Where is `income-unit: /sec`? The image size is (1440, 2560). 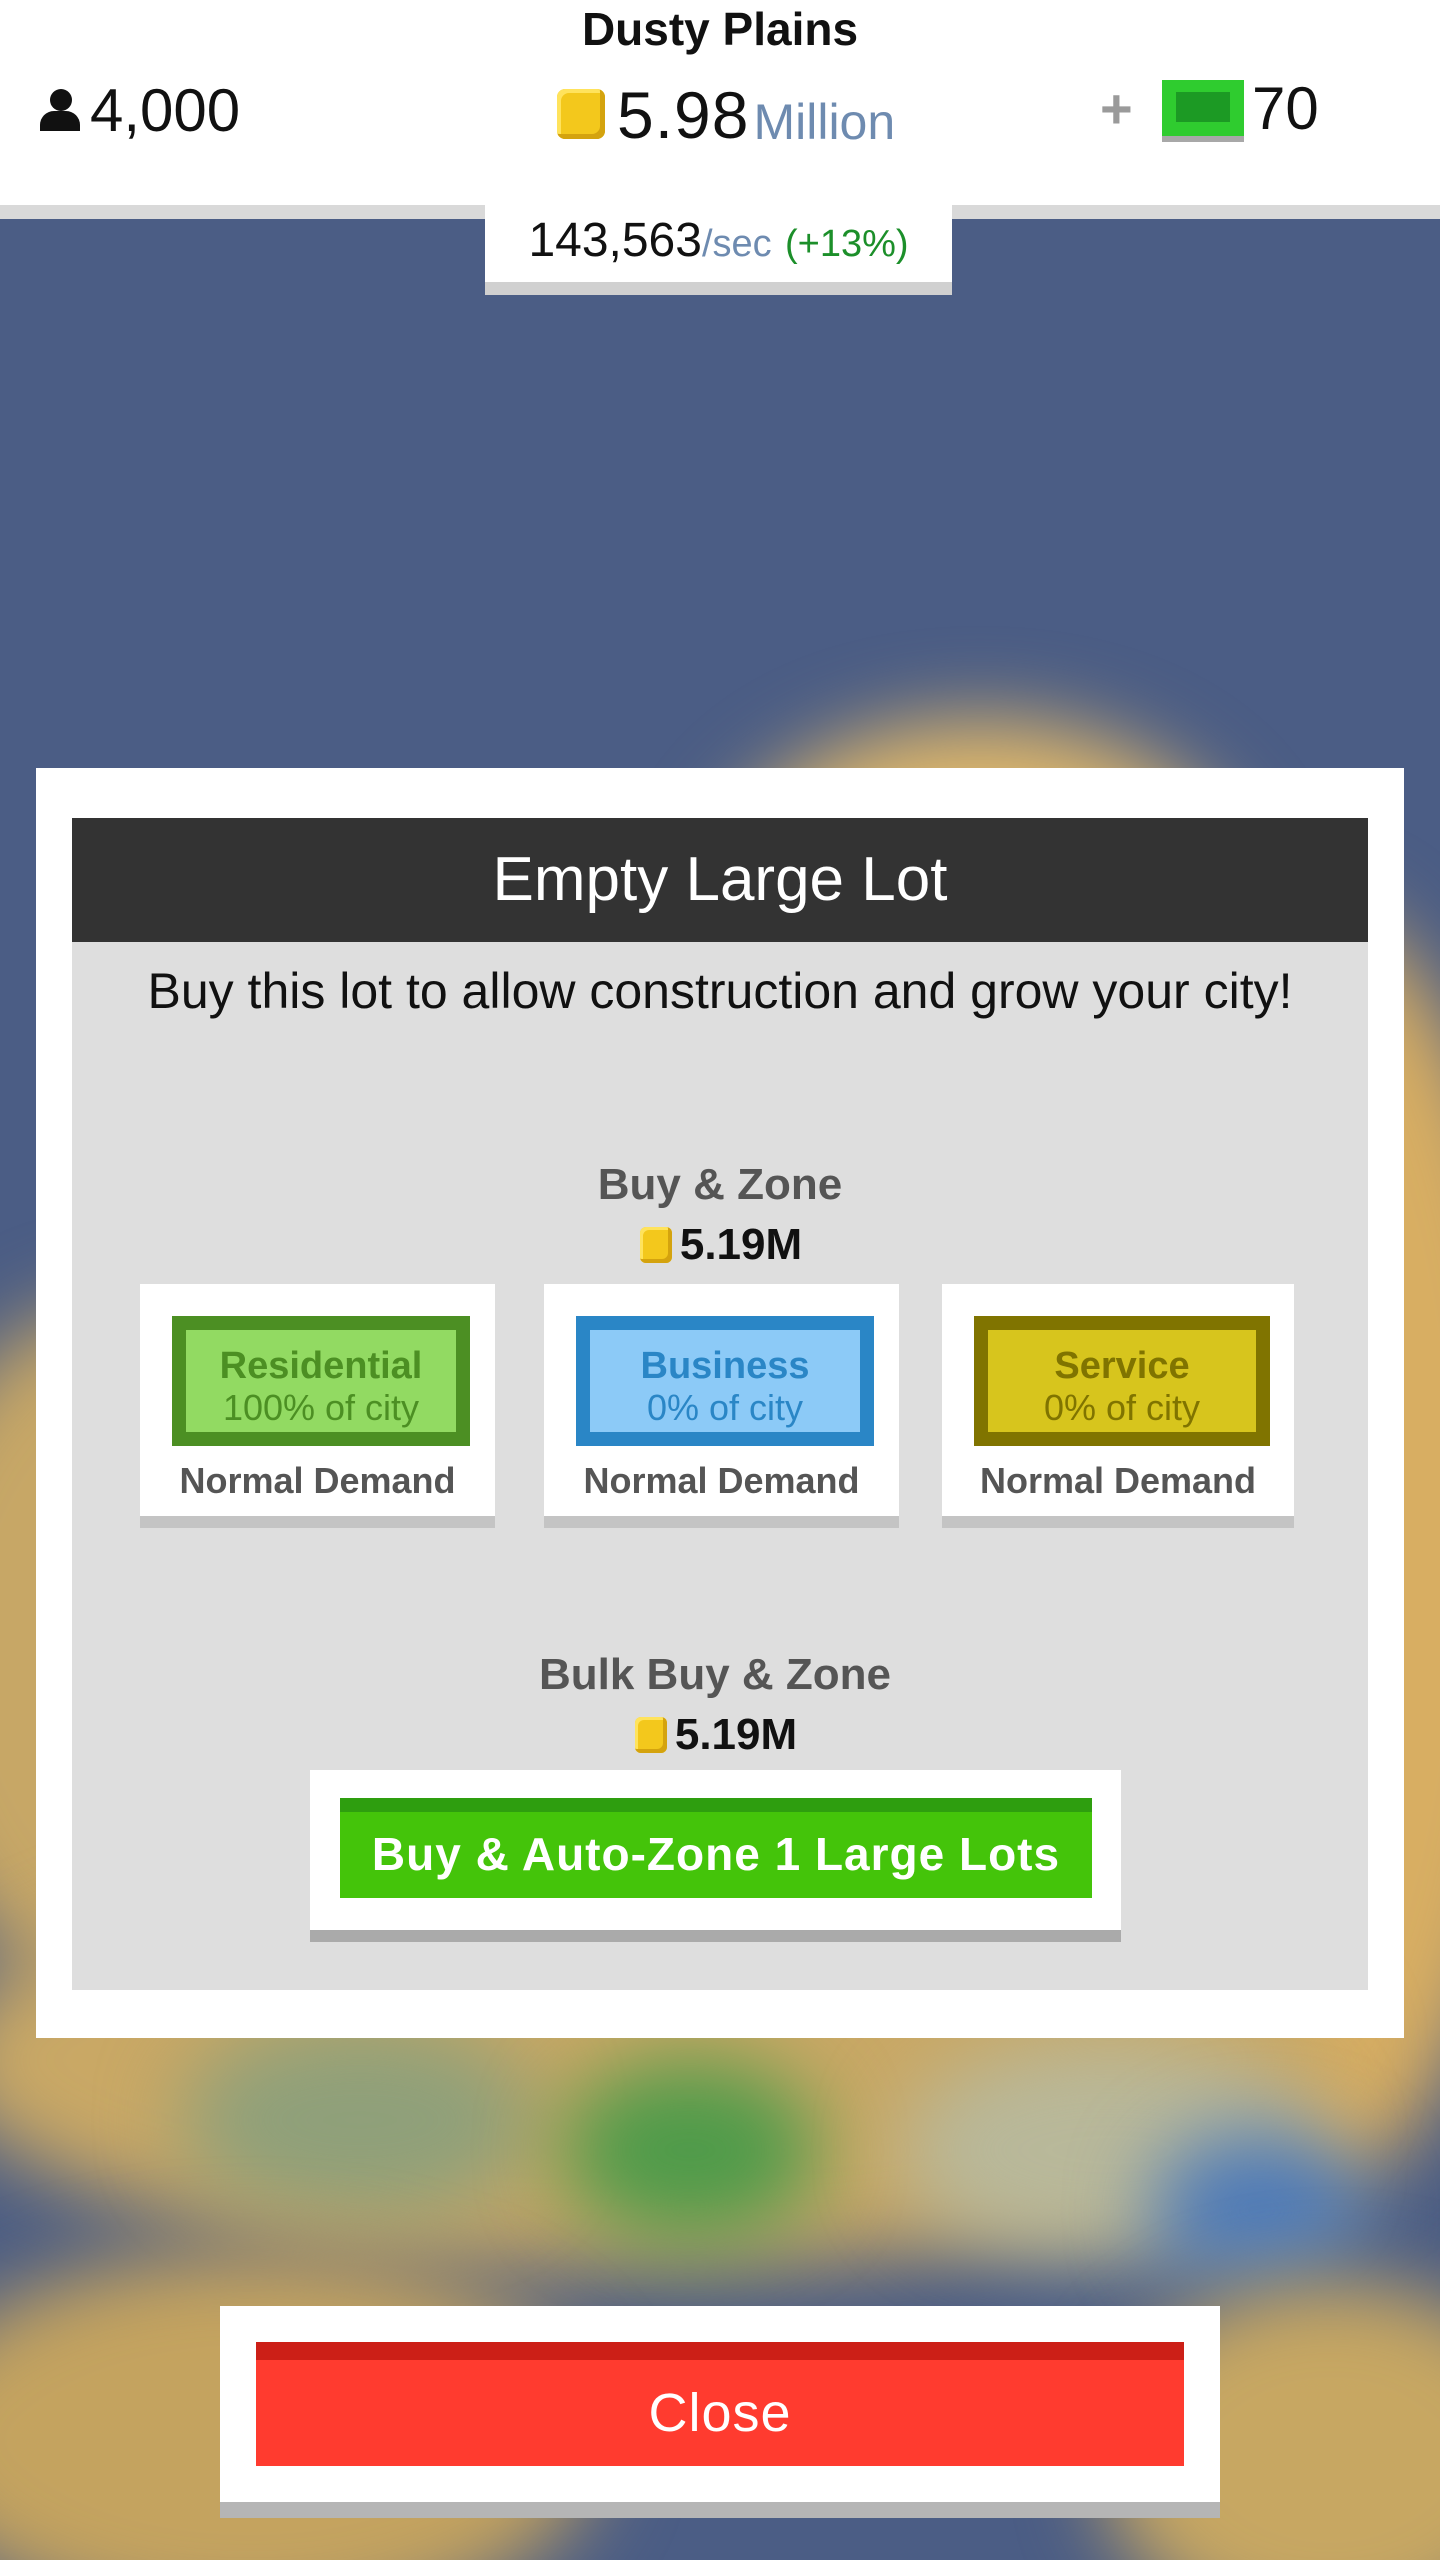 income-unit: /sec is located at coordinates (736, 244).